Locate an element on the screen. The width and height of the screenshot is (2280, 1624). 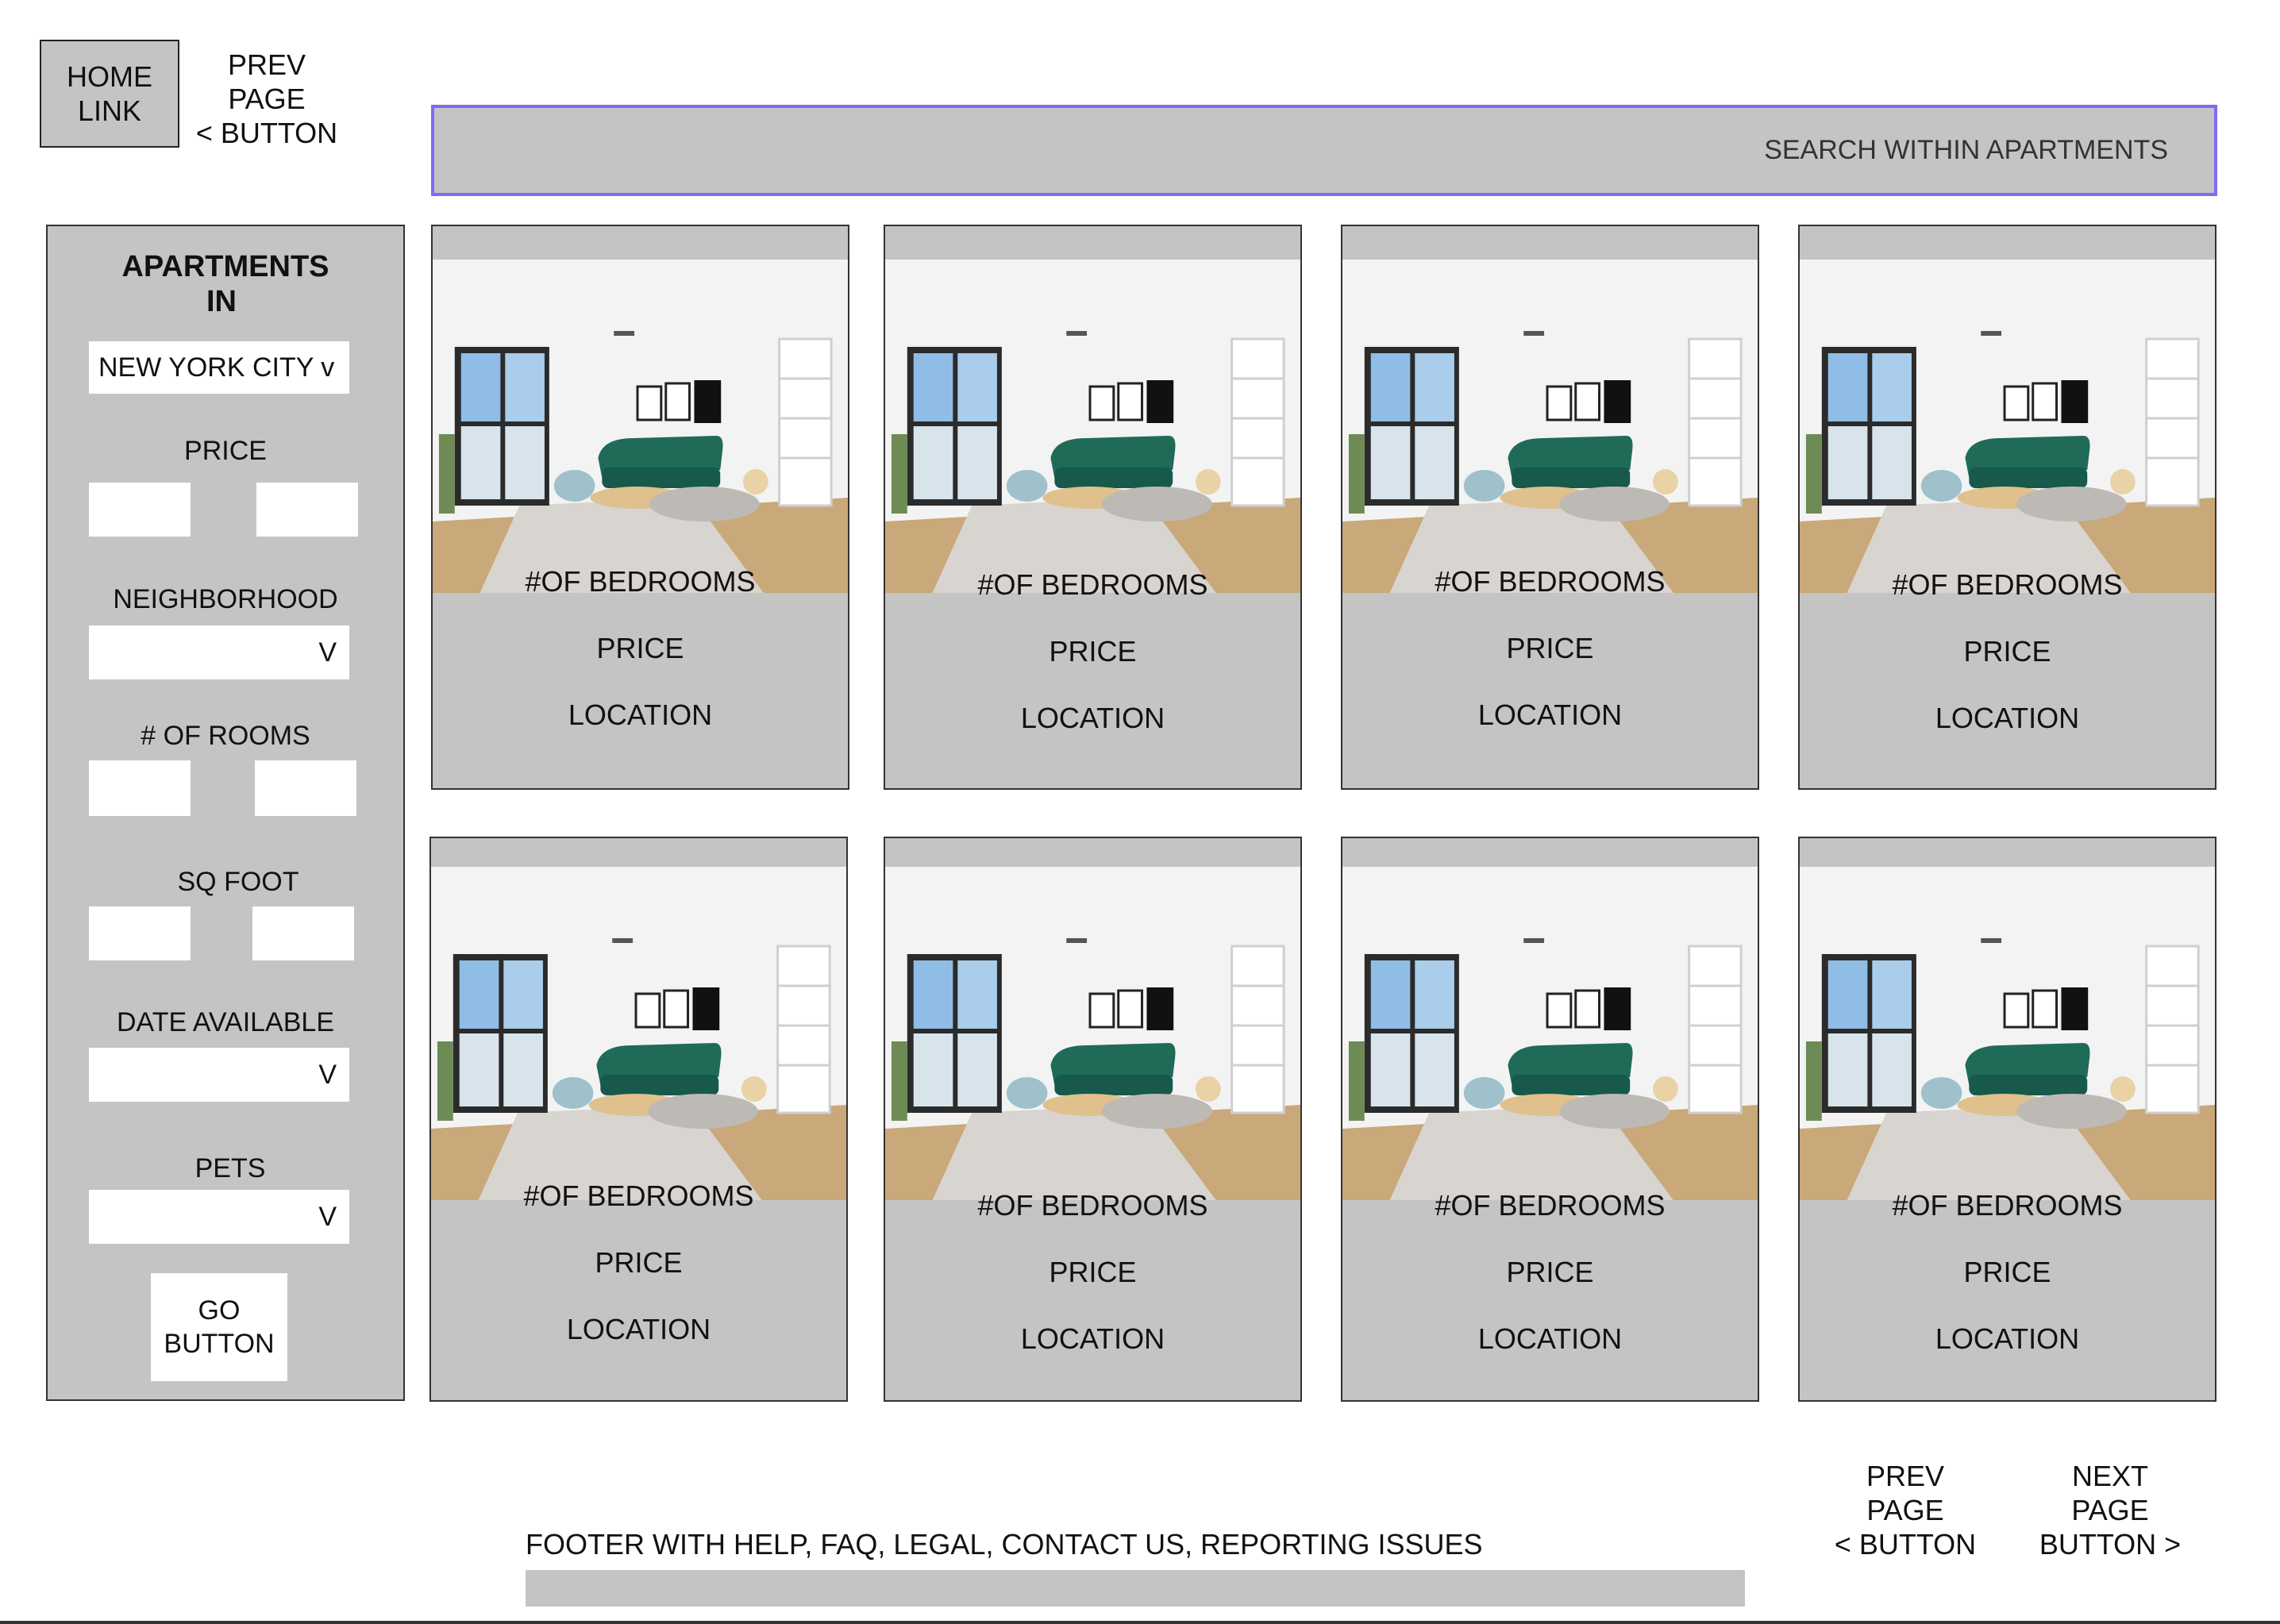
price-label: PRICE is located at coordinates (225, 451).